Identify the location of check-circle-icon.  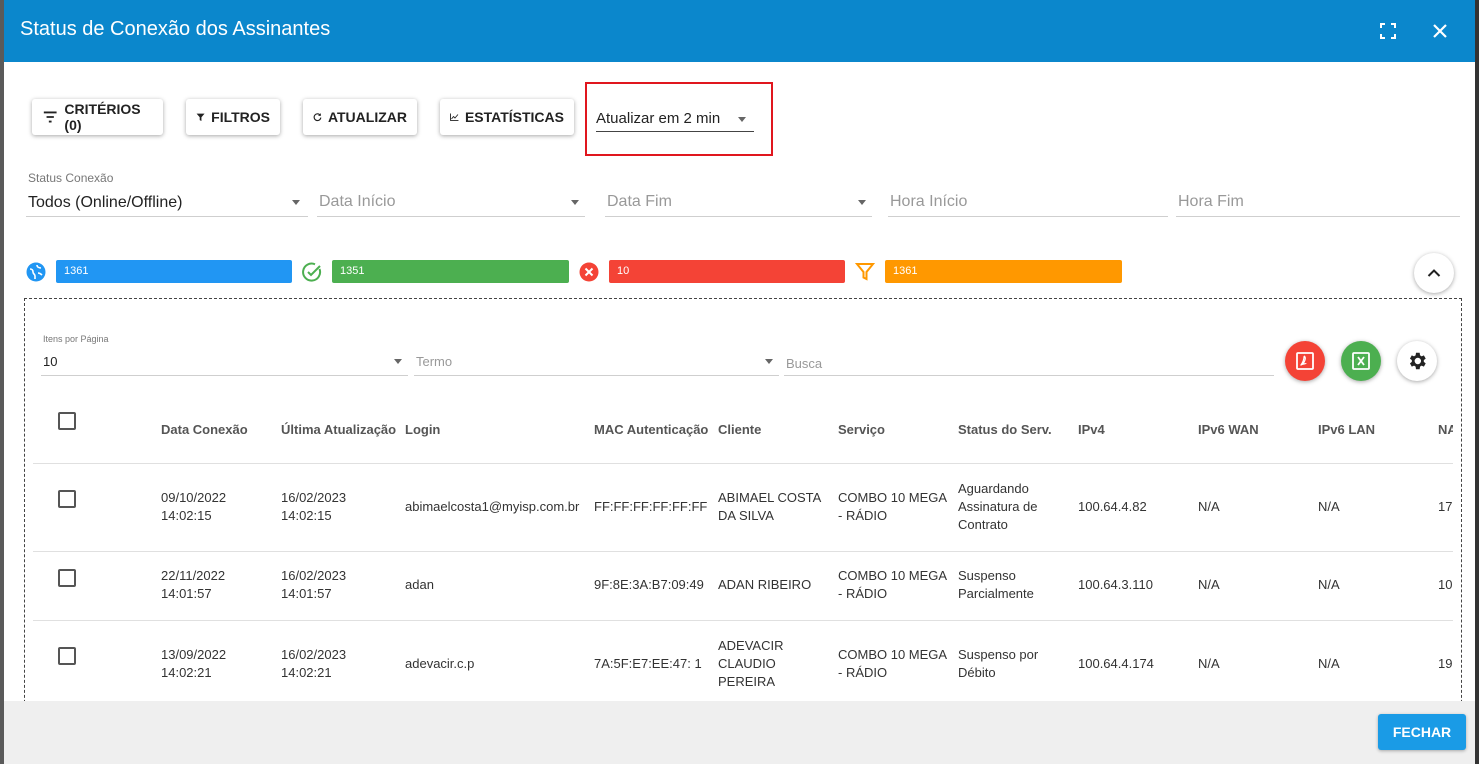
(312, 272).